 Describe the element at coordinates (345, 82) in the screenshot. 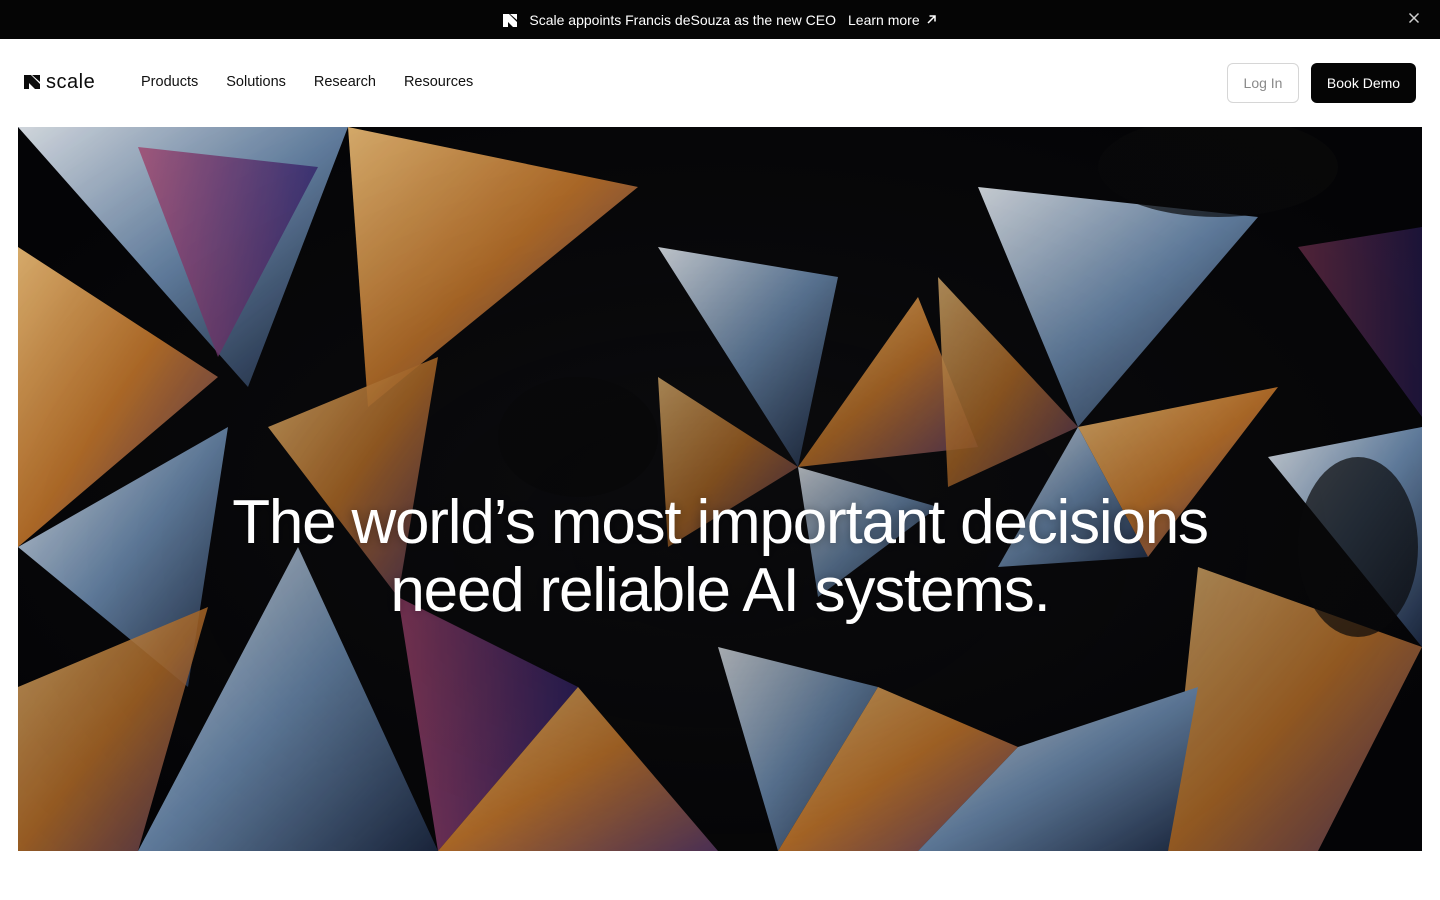

I see `nav-link-research: Research` at that location.